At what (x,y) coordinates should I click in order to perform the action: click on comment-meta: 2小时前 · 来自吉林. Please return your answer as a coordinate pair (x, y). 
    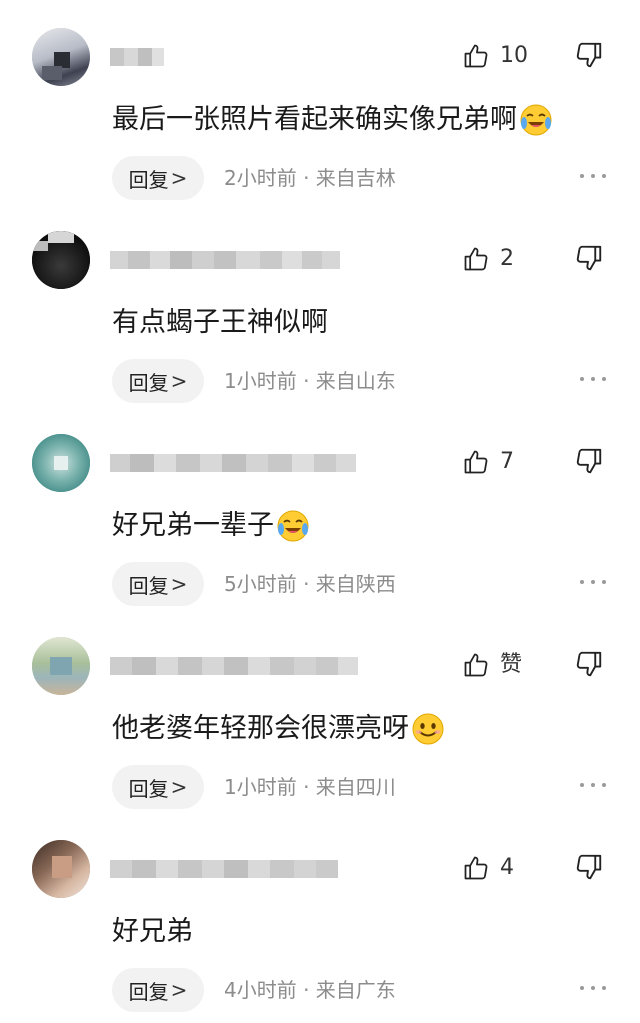
    Looking at the image, I should click on (310, 178).